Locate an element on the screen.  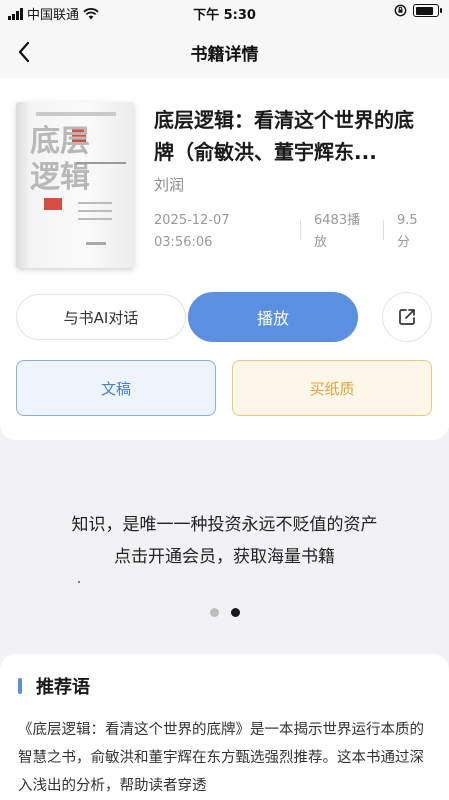
play-count: 6483播放 is located at coordinates (337, 231).